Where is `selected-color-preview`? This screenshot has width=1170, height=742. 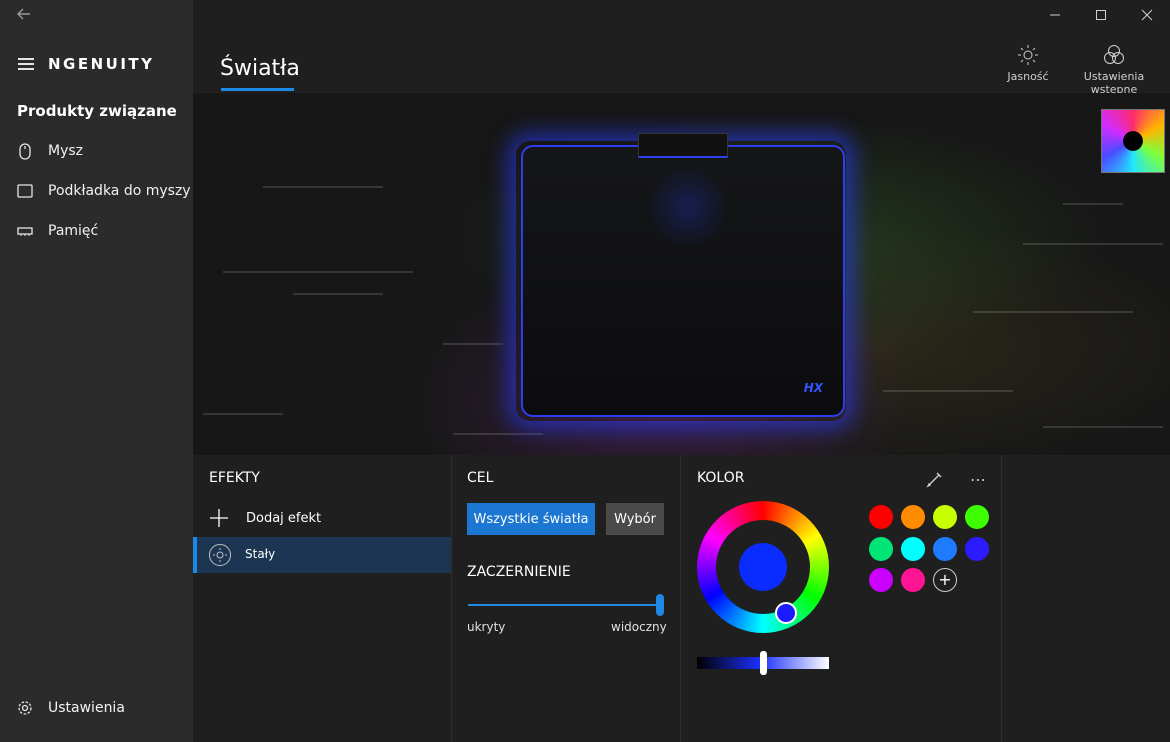 selected-color-preview is located at coordinates (763, 567).